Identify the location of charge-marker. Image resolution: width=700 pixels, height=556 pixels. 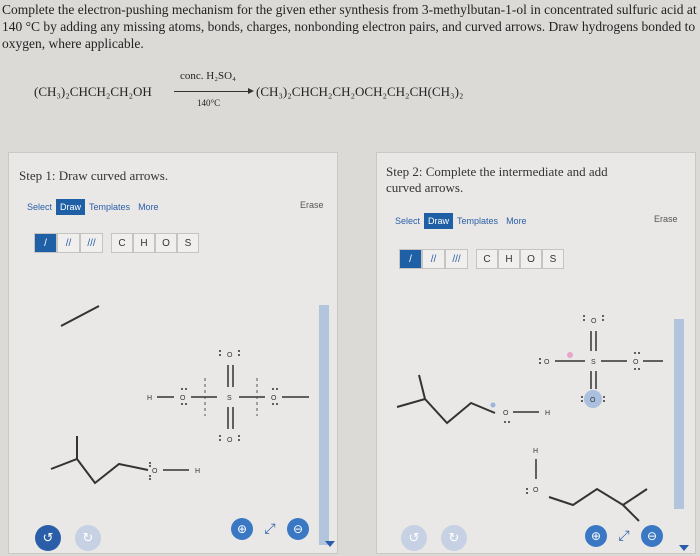
(570, 355).